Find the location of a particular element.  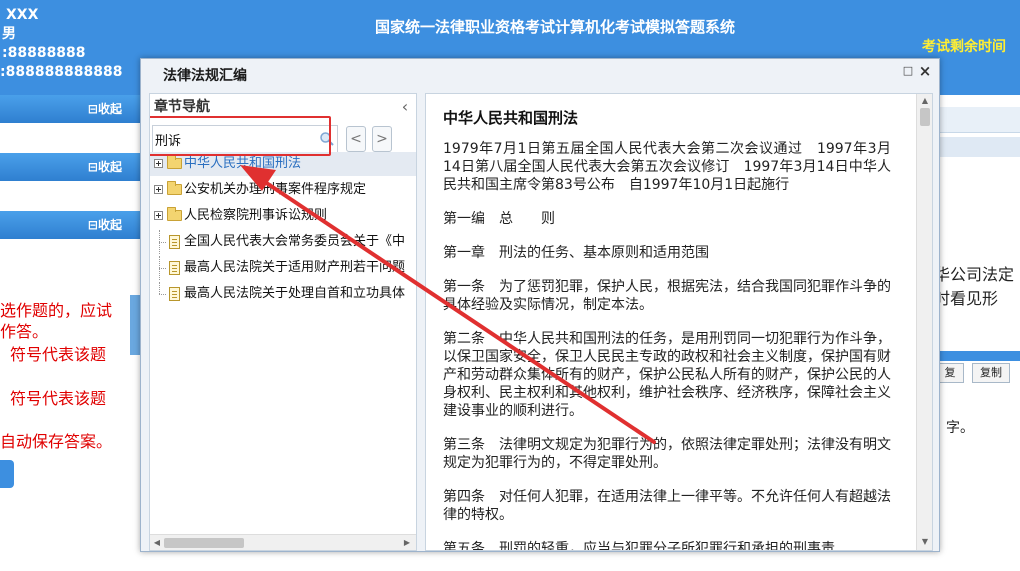

search-icon is located at coordinates (327, 139).